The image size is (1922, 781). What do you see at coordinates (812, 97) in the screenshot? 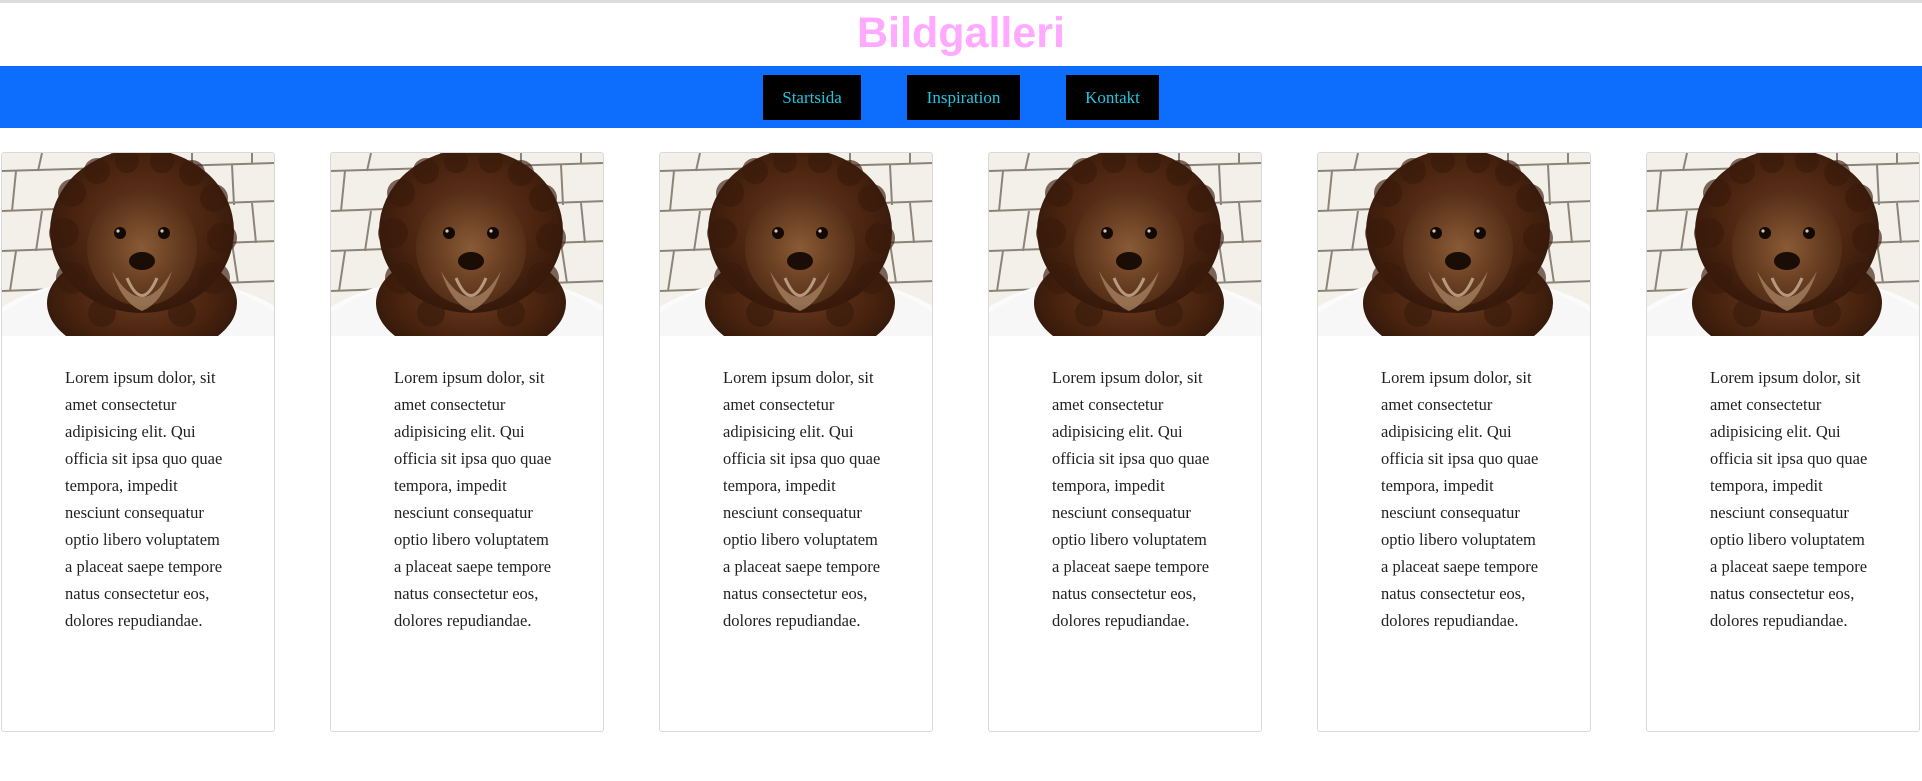
I see `nav-link-startsida: Startsida` at bounding box center [812, 97].